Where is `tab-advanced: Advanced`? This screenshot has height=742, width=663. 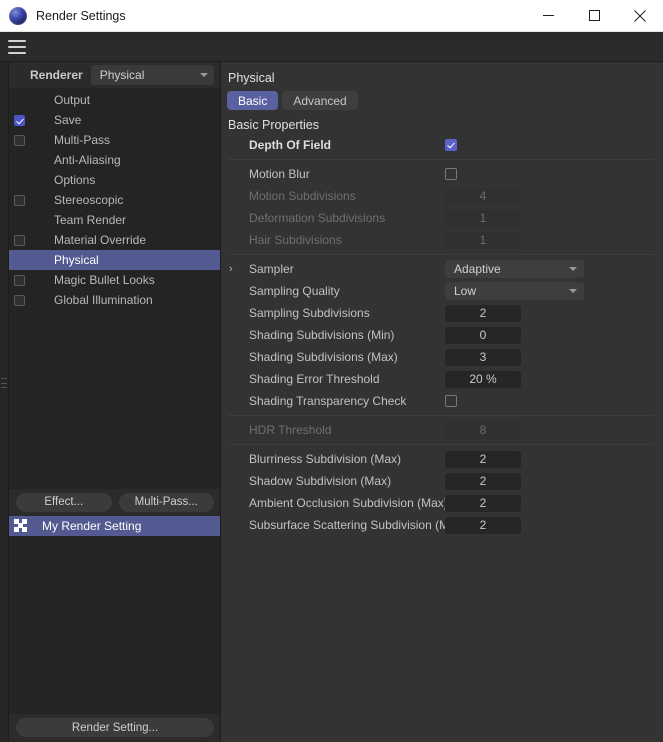
tab-advanced: Advanced is located at coordinates (320, 100).